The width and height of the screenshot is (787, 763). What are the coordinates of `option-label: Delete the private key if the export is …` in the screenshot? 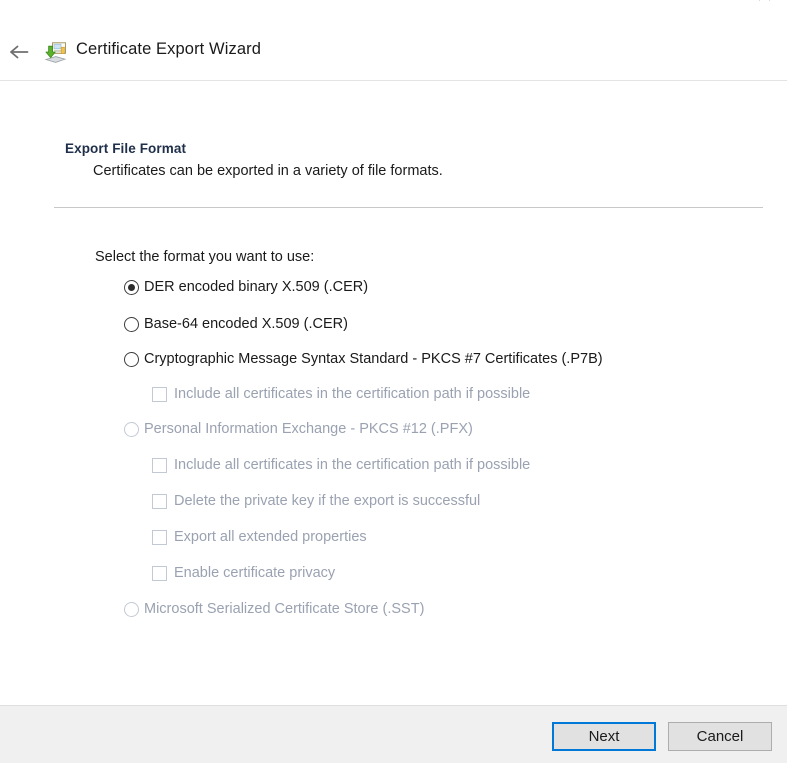 It's located at (327, 500).